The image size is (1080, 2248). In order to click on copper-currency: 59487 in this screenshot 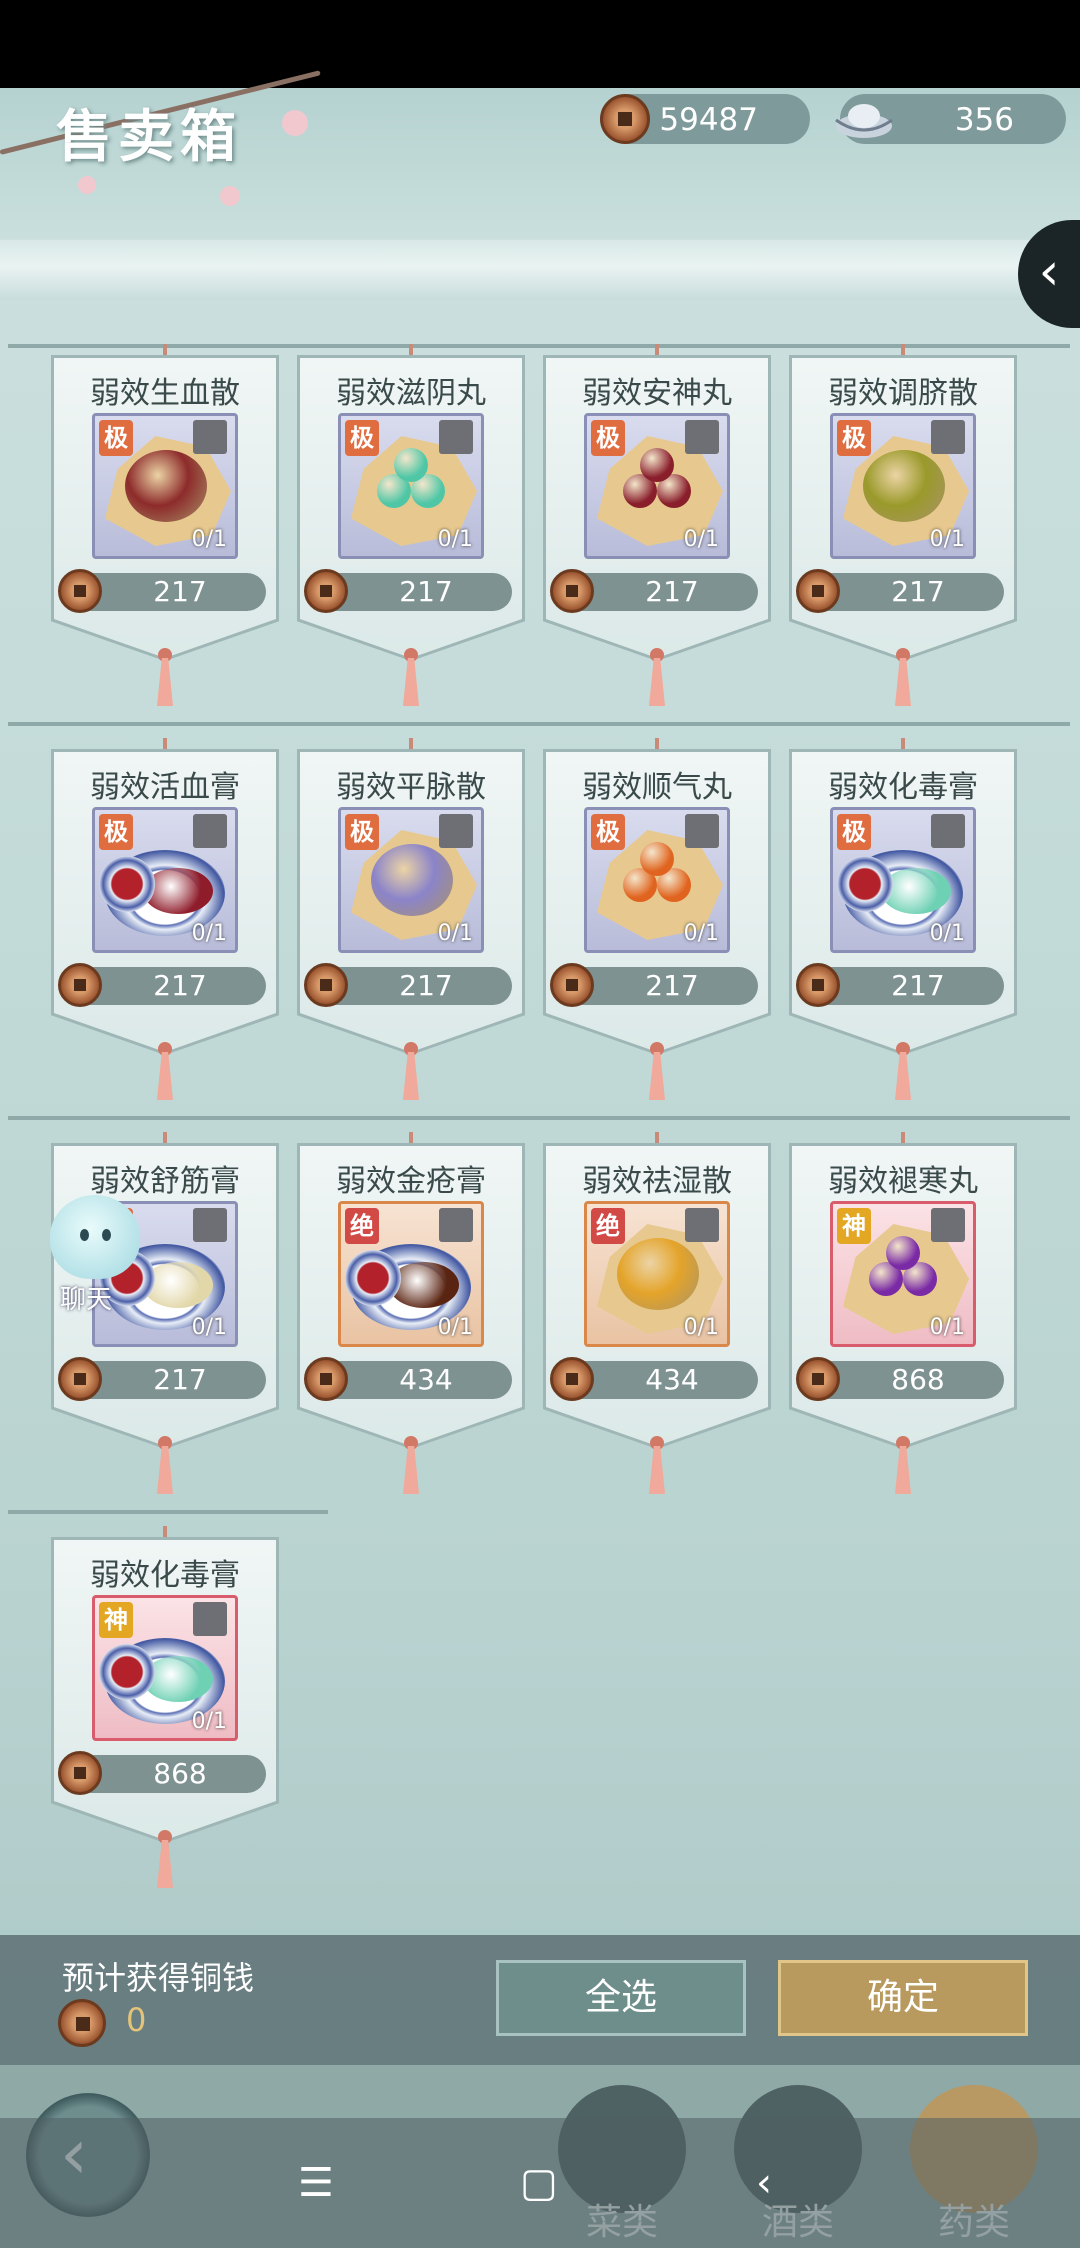, I will do `click(705, 119)`.